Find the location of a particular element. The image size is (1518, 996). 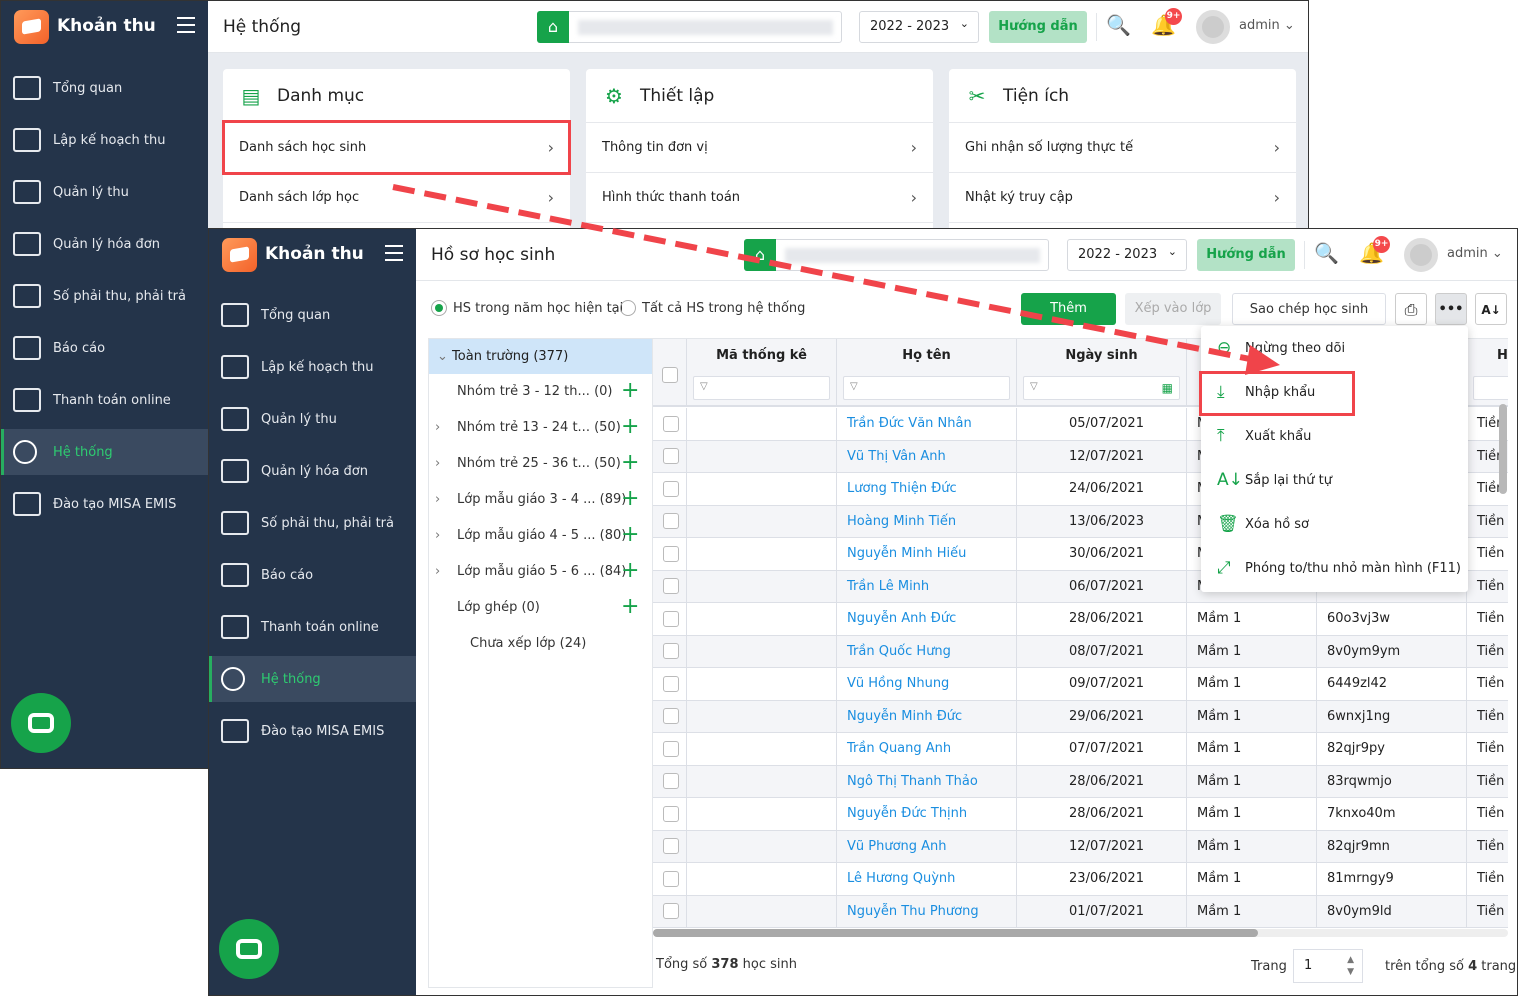

sidebar-item-gear: Hệ thống is located at coordinates (104, 452).